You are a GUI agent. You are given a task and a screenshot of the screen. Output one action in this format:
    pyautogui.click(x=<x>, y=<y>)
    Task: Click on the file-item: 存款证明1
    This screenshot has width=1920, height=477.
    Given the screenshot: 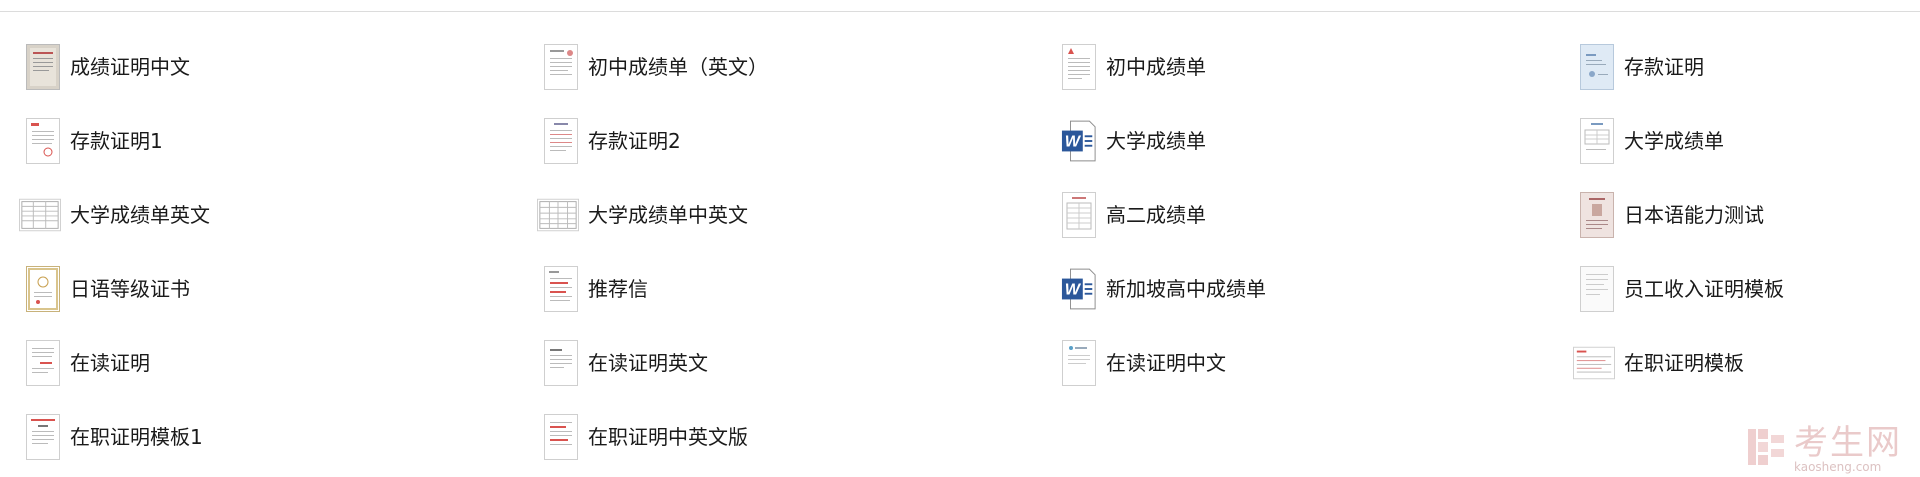 What is the action you would take?
    pyautogui.click(x=284, y=141)
    